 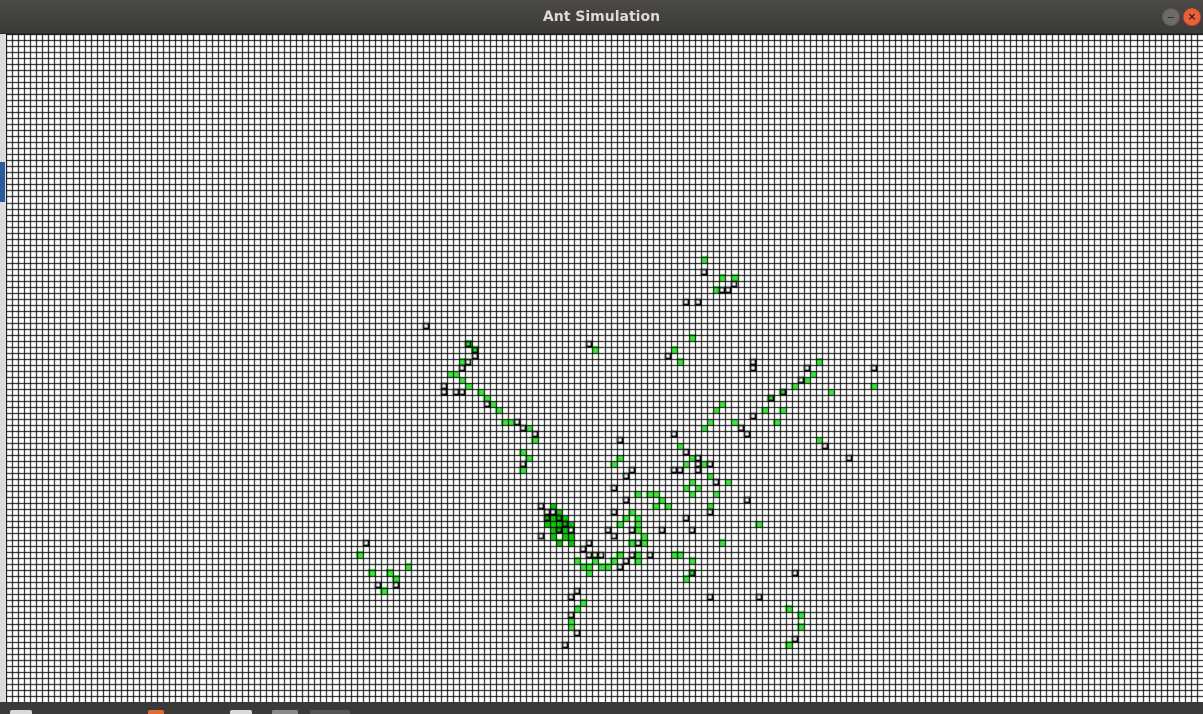 I want to click on window-title: Ant Simulation, so click(x=601, y=17).